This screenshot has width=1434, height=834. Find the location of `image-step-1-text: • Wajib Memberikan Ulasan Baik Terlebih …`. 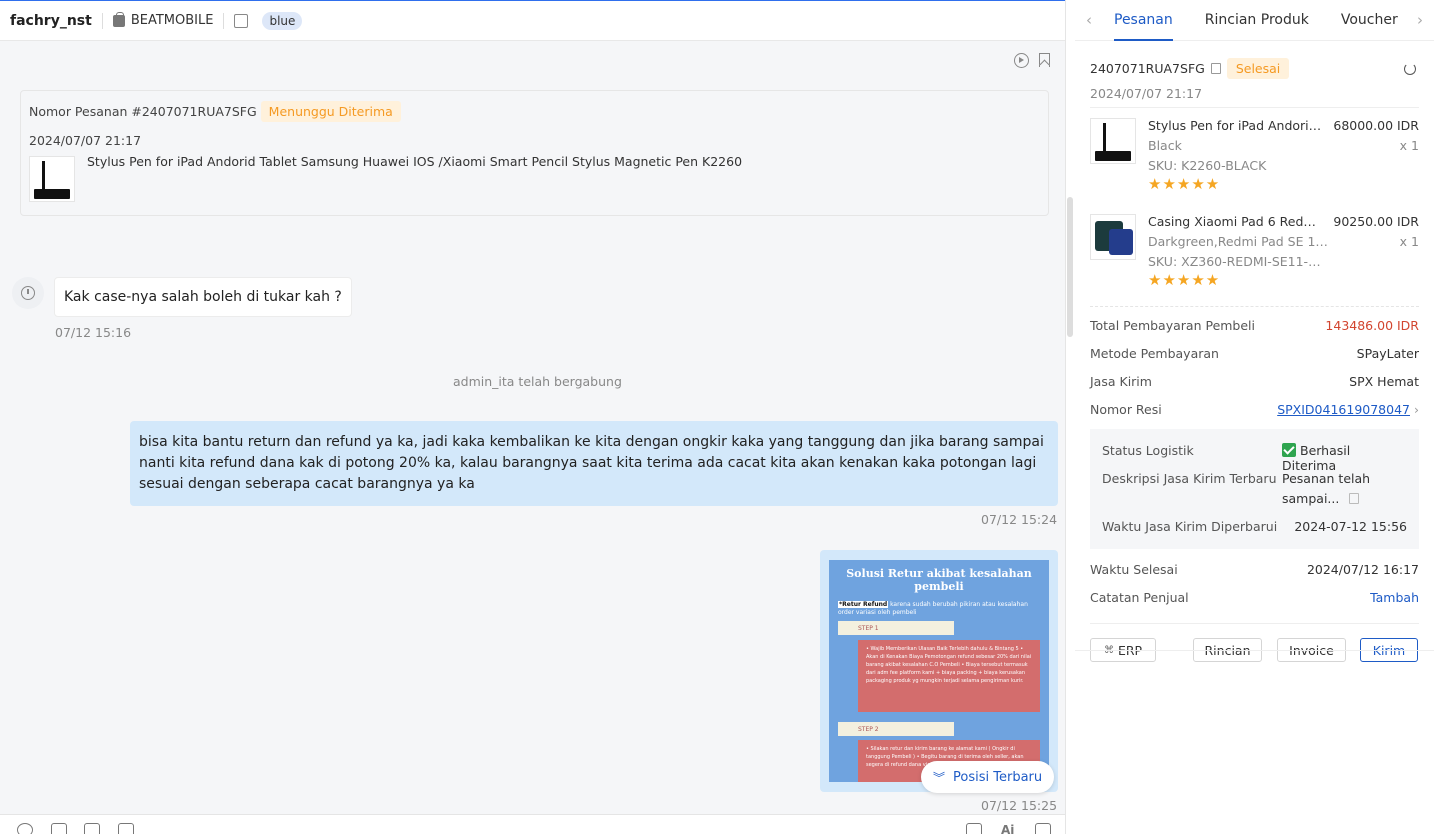

image-step-1-text: • Wajib Memberikan Ulasan Baik Terlebih … is located at coordinates (949, 676).